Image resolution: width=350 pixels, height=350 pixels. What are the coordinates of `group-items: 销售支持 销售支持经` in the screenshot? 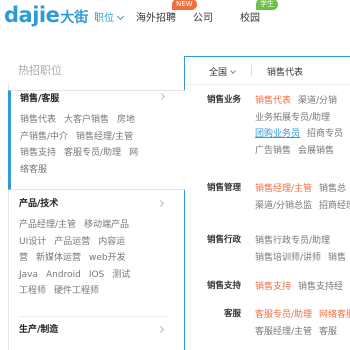 It's located at (302, 287).